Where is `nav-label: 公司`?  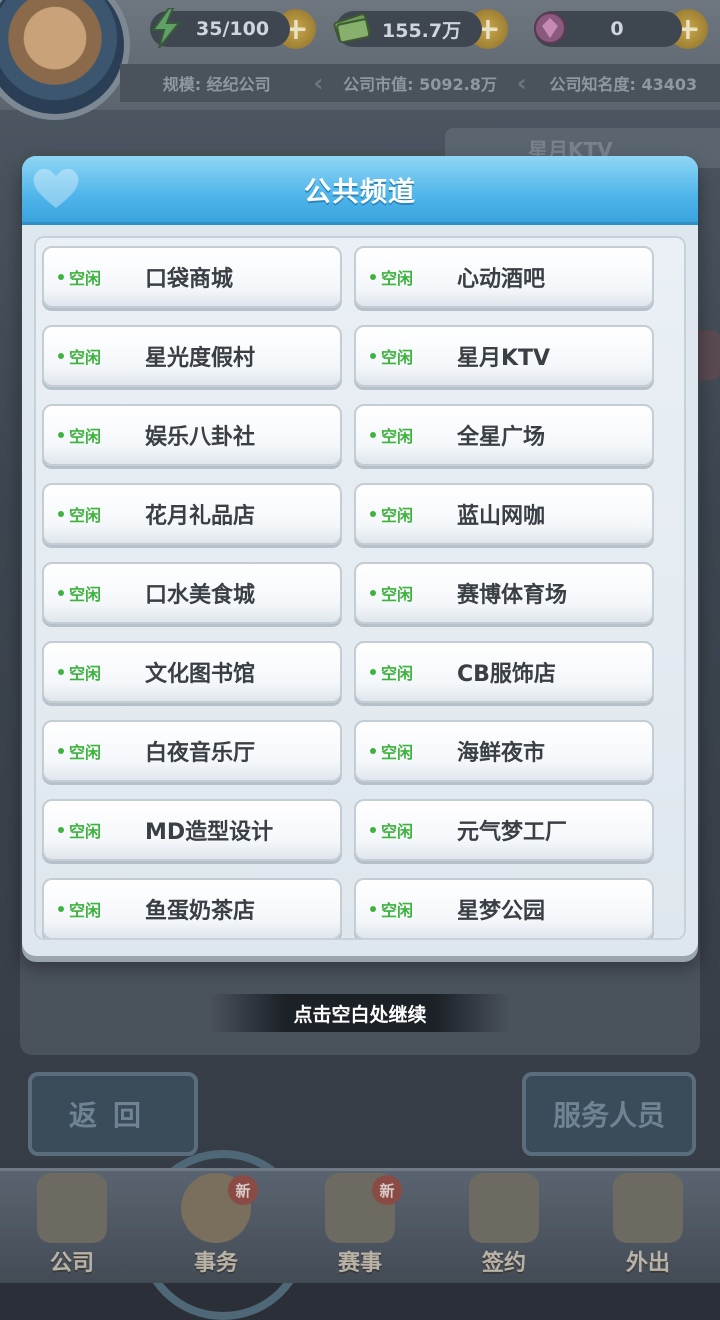 nav-label: 公司 is located at coordinates (71, 1263).